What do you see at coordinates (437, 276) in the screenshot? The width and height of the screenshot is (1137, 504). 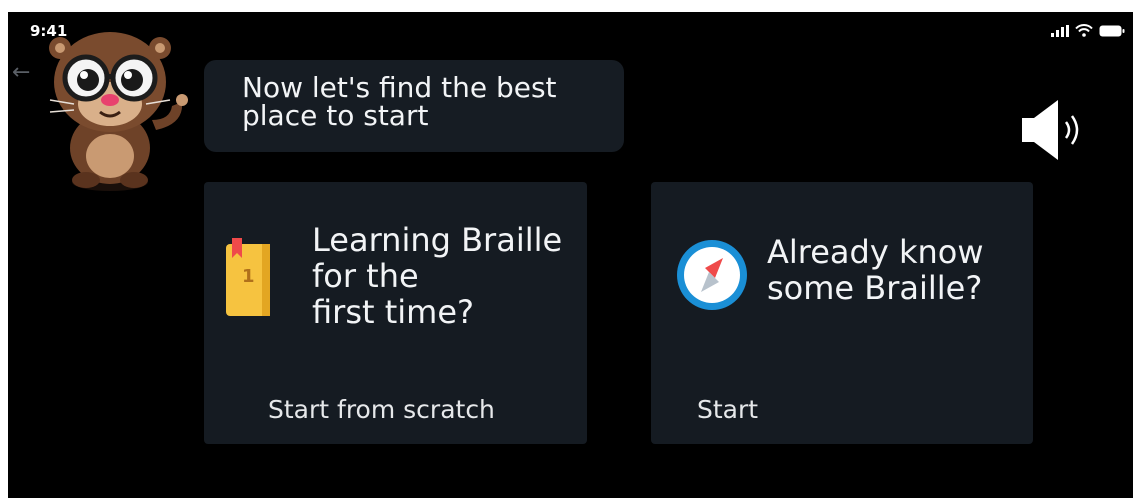 I see `card-title: Learning Braille for the first time?` at bounding box center [437, 276].